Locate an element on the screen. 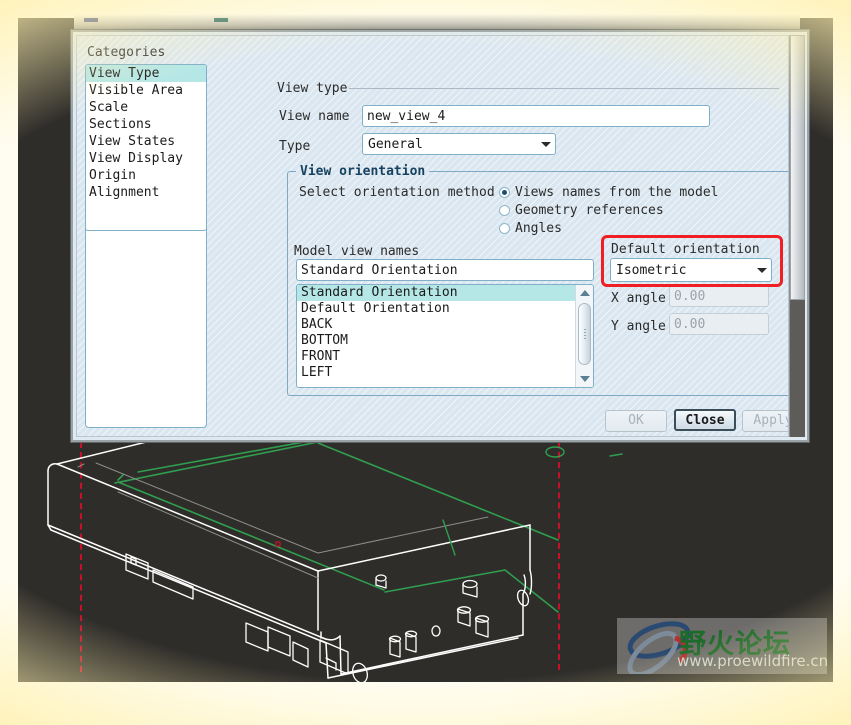  listbox-item-front: FRONT is located at coordinates (436, 357).